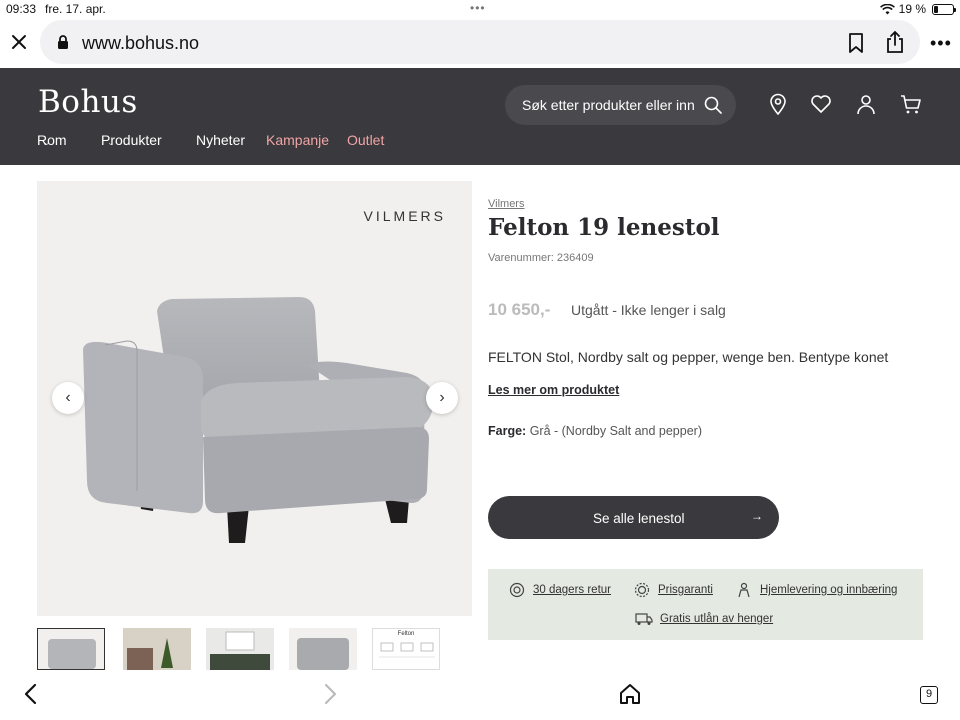 This screenshot has height=720, width=960. I want to click on back-icon, so click(31, 694).